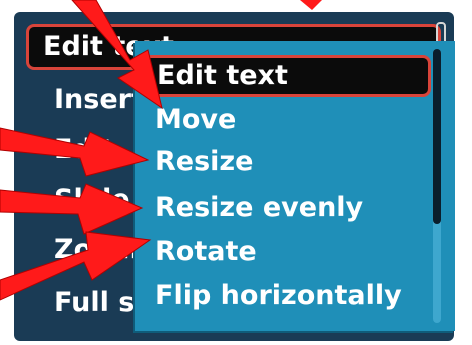  Describe the element at coordinates (222, 75) in the screenshot. I see `submenu-item-label: Edit text` at that location.